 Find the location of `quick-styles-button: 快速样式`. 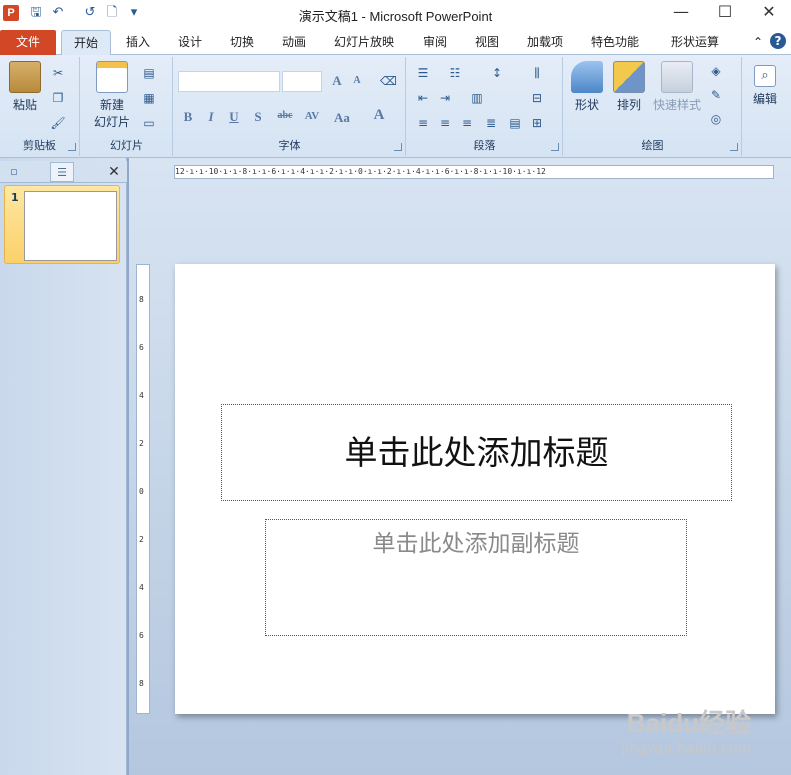

quick-styles-button: 快速样式 is located at coordinates (677, 87).